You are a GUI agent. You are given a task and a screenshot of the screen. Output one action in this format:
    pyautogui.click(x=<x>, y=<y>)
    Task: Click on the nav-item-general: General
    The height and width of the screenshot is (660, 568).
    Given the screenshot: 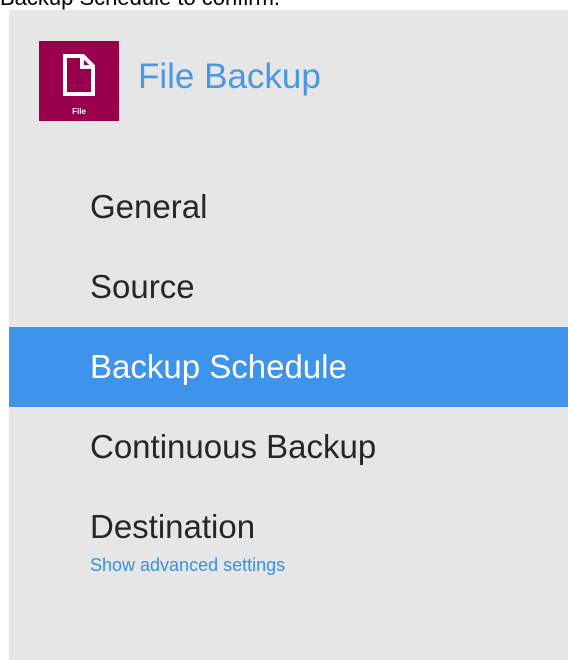 What is the action you would take?
    pyautogui.click(x=288, y=207)
    